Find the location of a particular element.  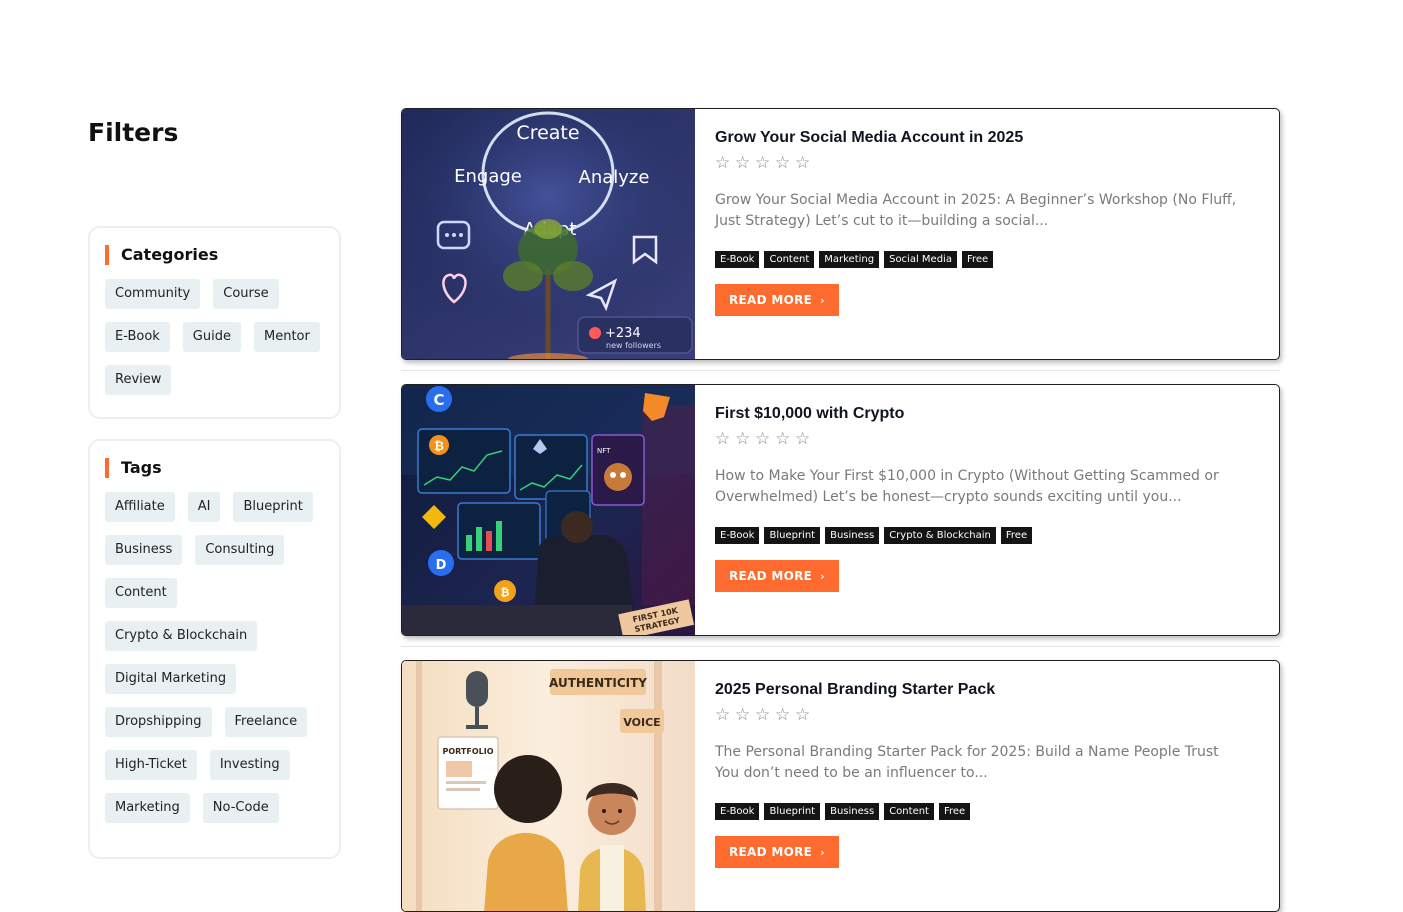

categories-heading: Categories is located at coordinates (161, 255).